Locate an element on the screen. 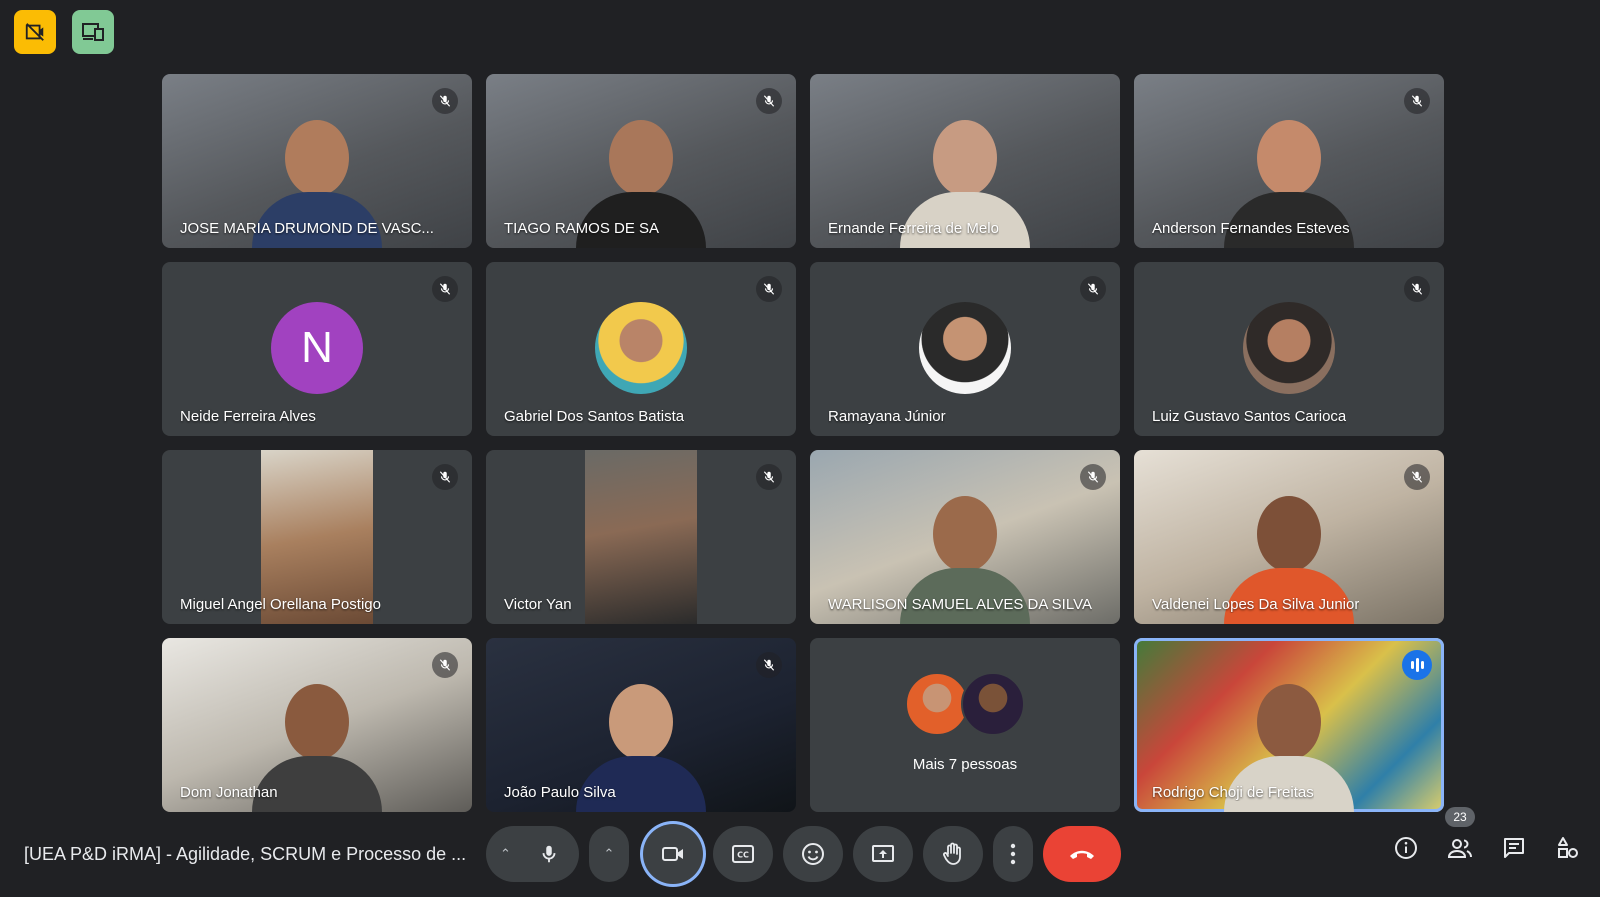  captions-icon: CC is located at coordinates (742, 854).